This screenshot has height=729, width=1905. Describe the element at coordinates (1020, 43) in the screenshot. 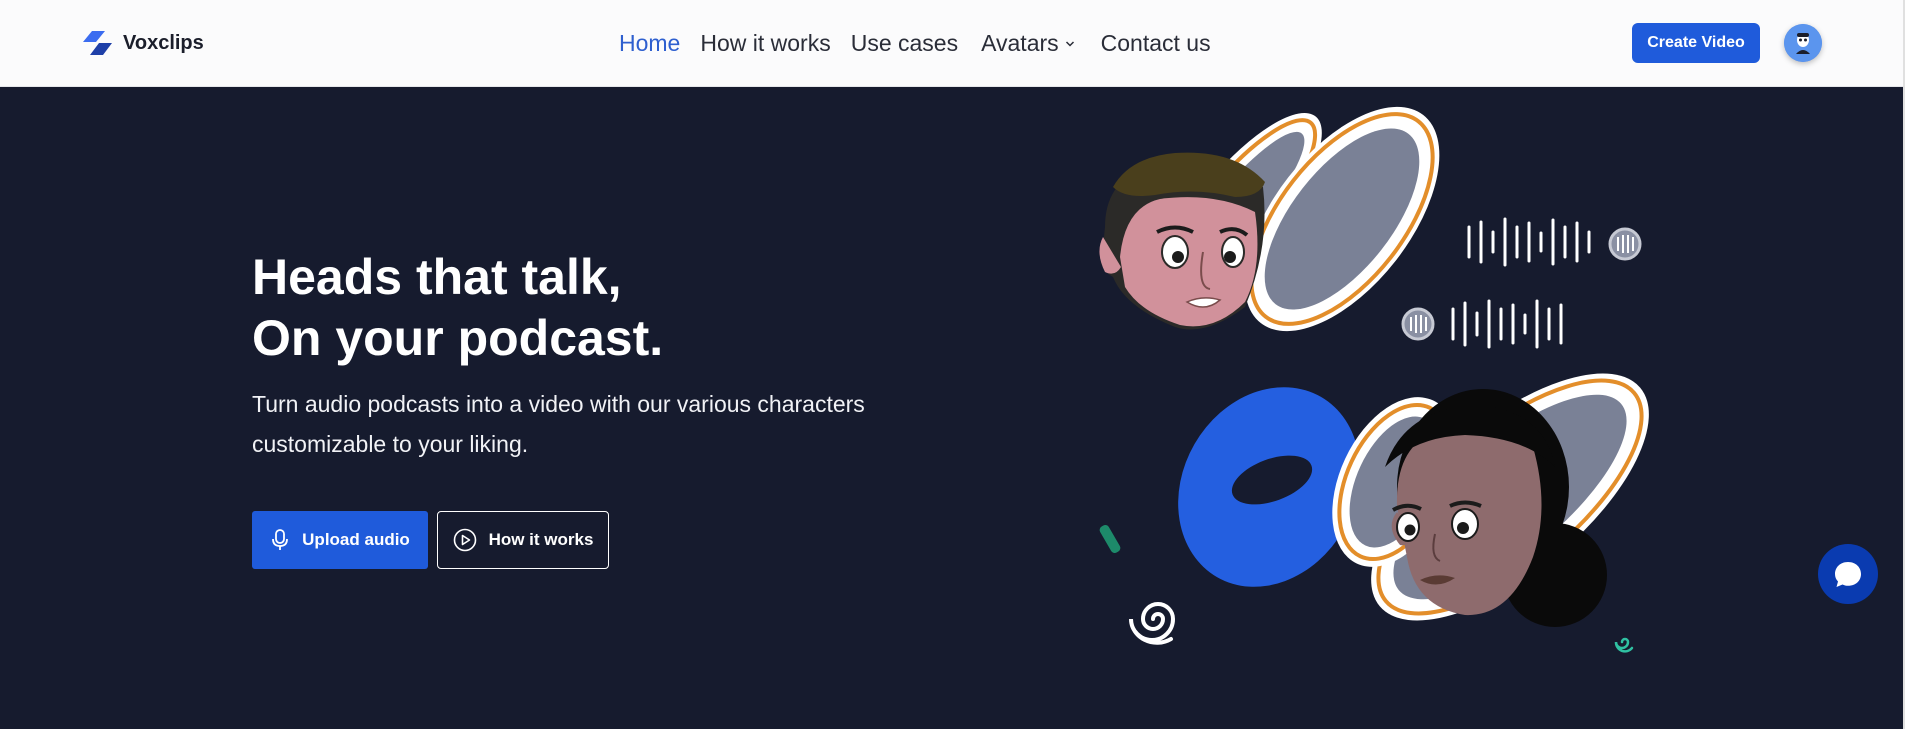

I see `nav-avatars-label: Avatars` at that location.